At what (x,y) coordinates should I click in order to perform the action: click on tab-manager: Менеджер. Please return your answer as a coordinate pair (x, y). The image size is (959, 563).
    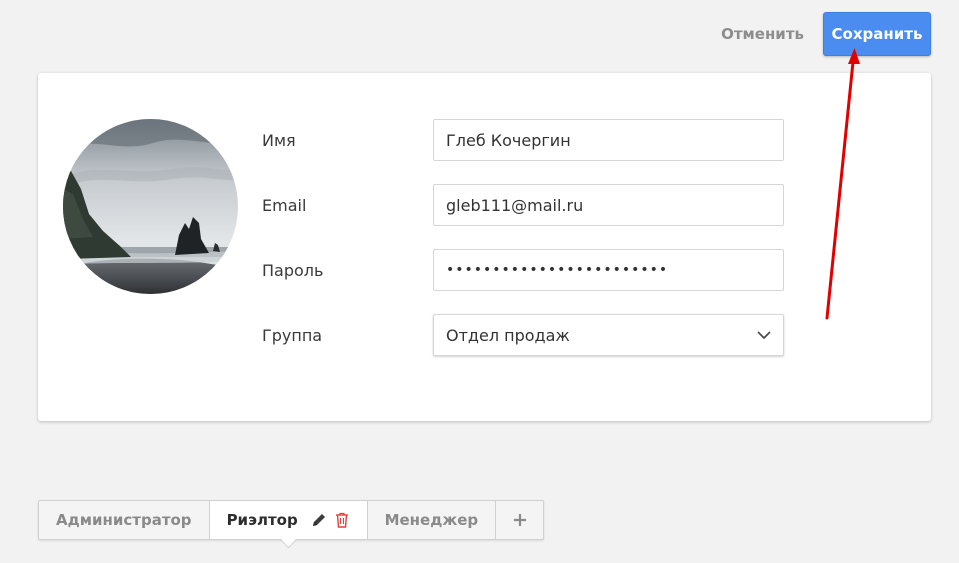
    Looking at the image, I should click on (432, 520).